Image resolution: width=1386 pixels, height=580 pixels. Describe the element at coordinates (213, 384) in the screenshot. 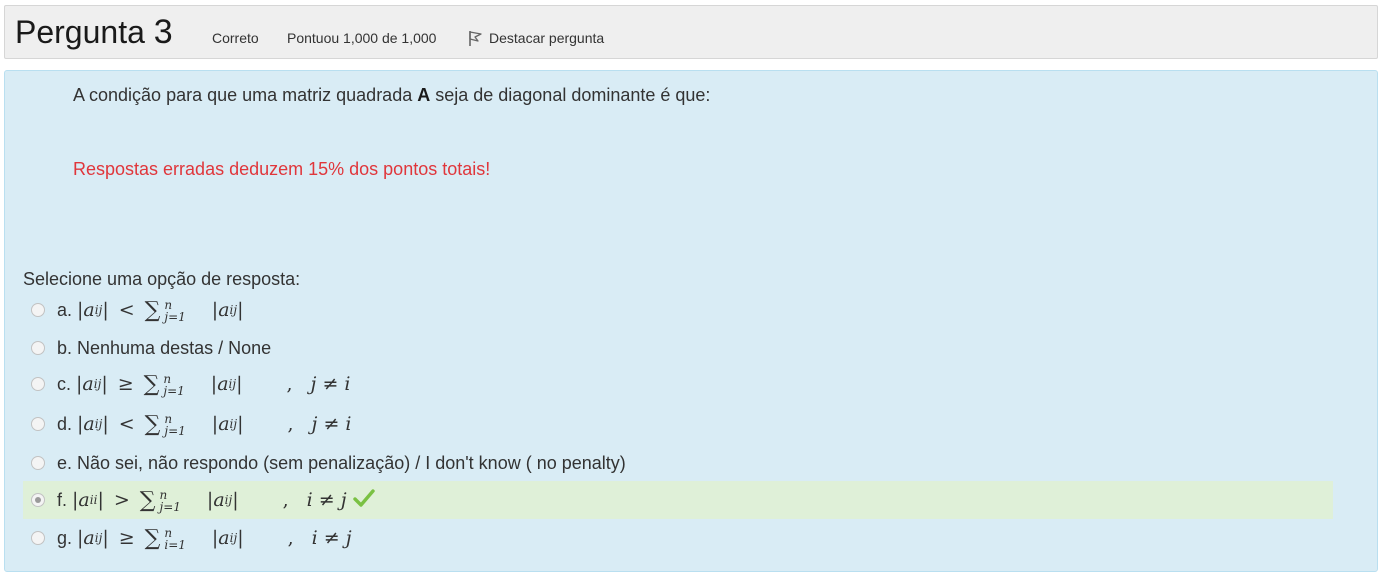

I see `option-formula: | a ij | ≥ ∑ n j=1 | a ij | , j ≠ i` at that location.